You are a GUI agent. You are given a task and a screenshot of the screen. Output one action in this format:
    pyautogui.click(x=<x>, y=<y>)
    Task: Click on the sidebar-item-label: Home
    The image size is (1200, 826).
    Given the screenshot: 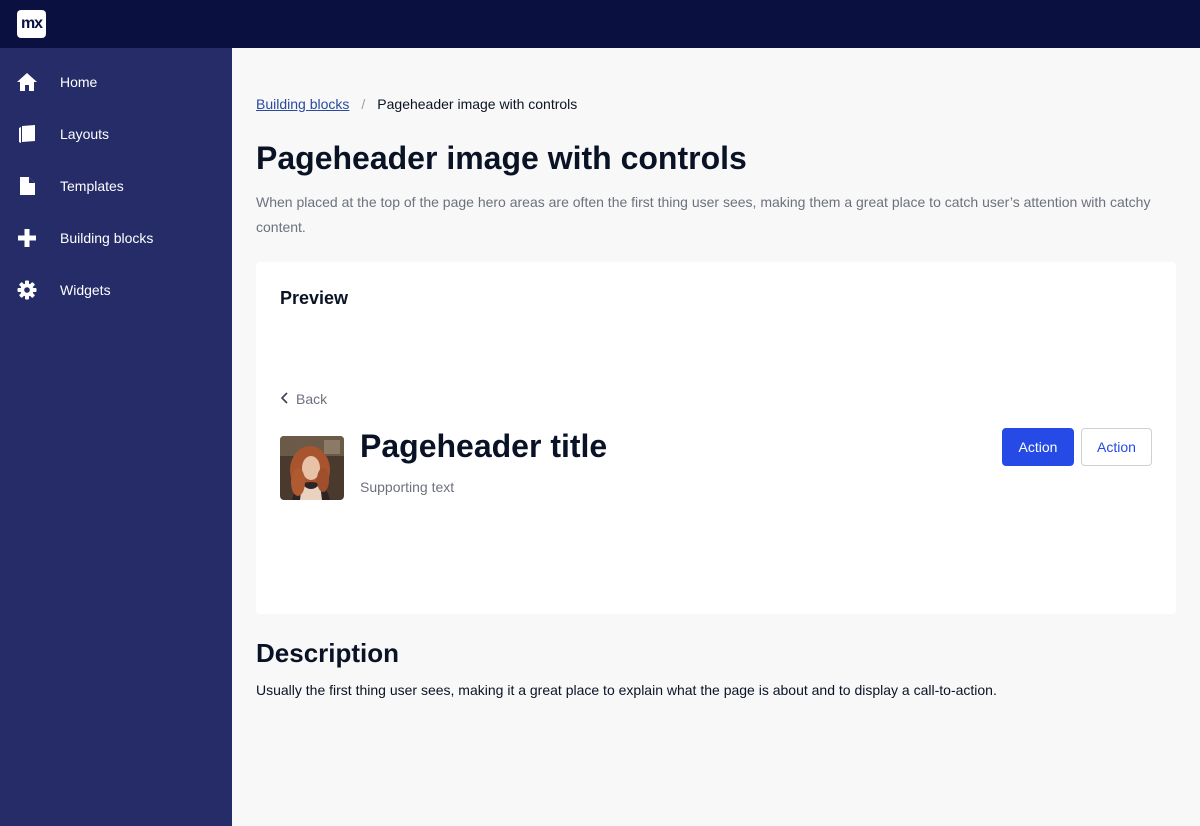 What is the action you would take?
    pyautogui.click(x=79, y=82)
    